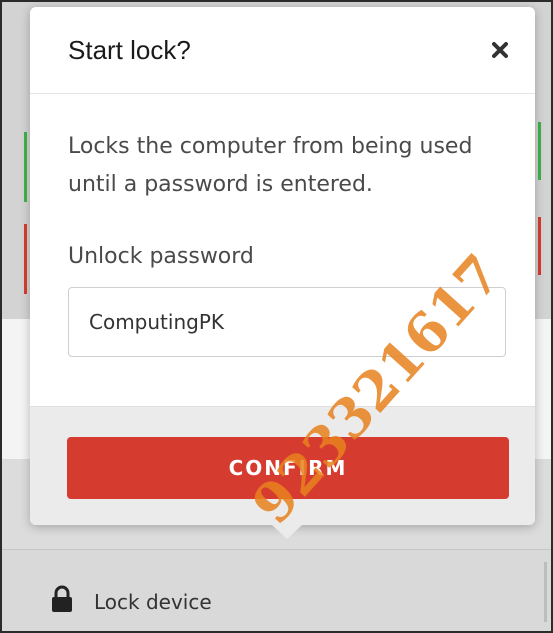  Describe the element at coordinates (161, 256) in the screenshot. I see `password-label: Unlock password` at that location.